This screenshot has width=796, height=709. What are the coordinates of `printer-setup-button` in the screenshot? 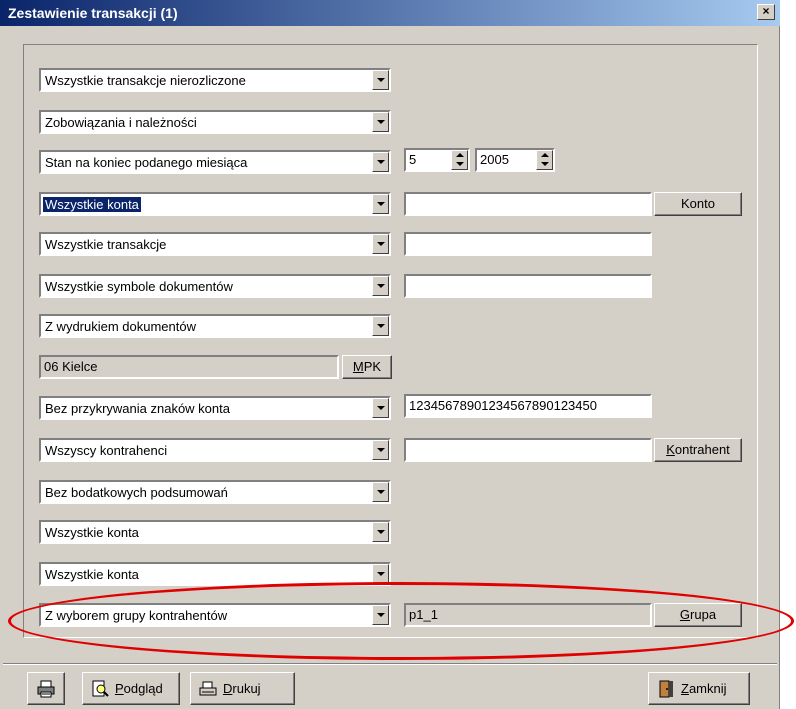 It's located at (46, 688).